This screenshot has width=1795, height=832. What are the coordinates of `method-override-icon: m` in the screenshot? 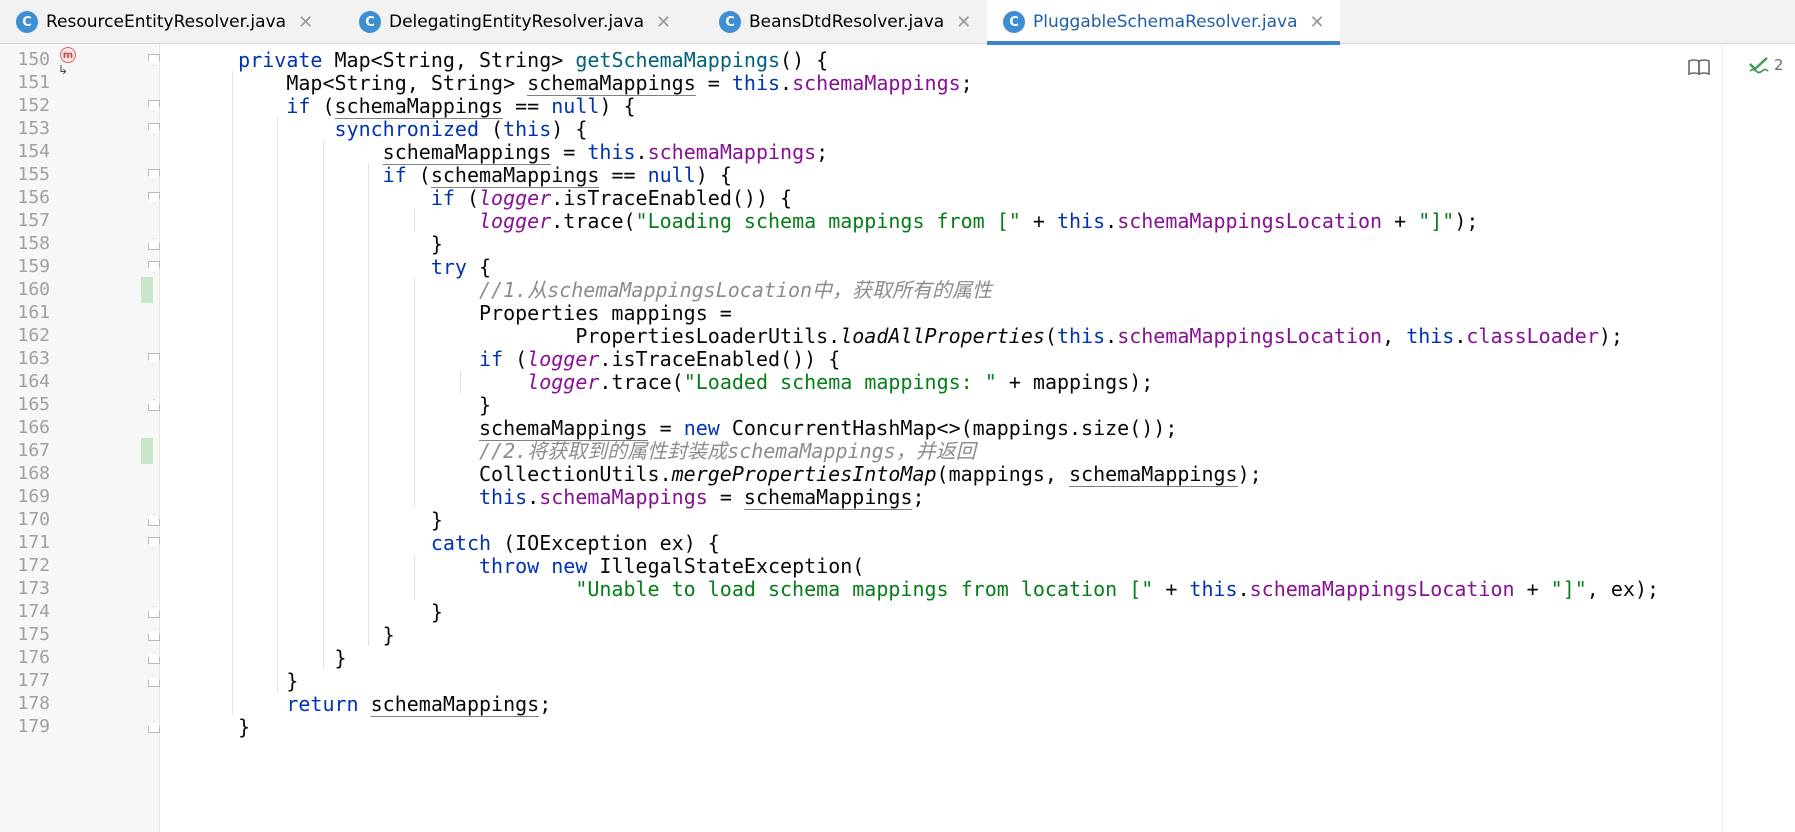 It's located at (68, 55).